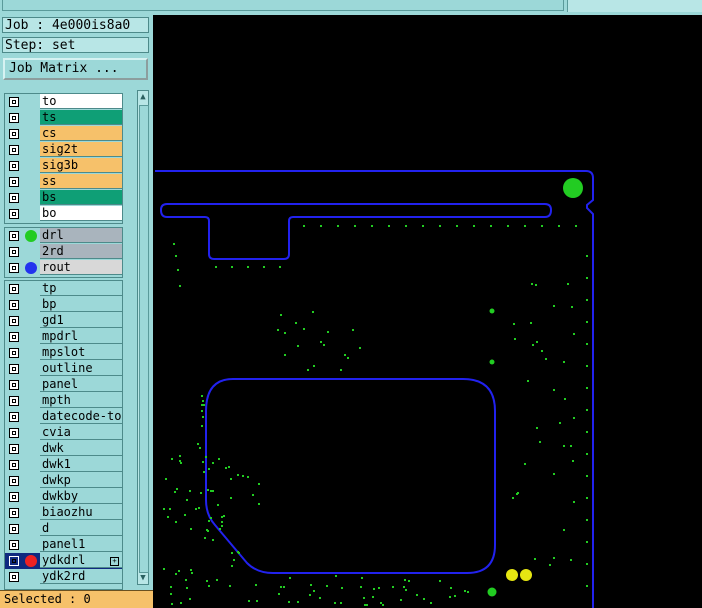  What do you see at coordinates (81, 117) in the screenshot?
I see `layer-label: ts` at bounding box center [81, 117].